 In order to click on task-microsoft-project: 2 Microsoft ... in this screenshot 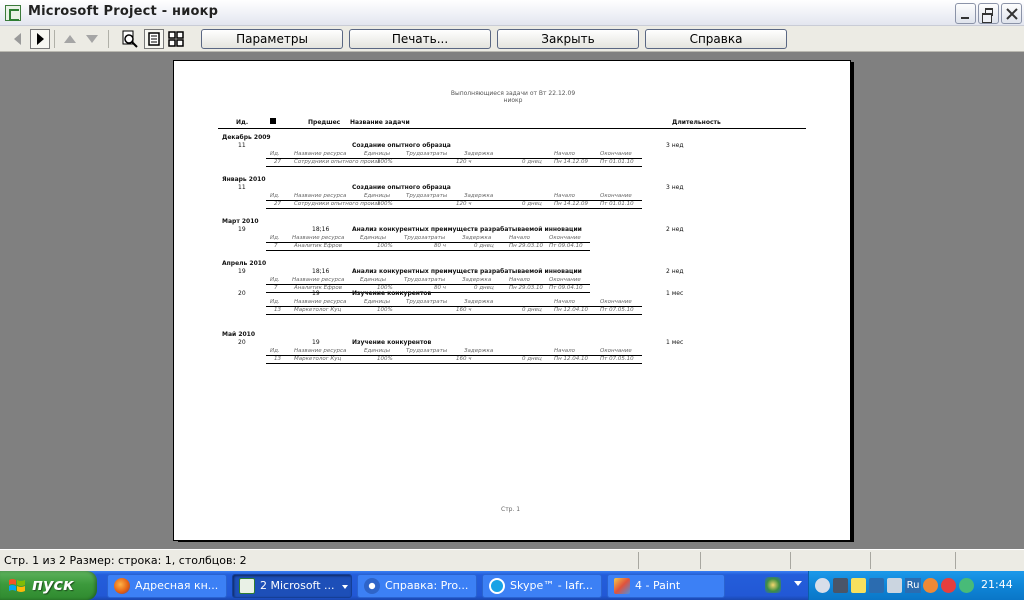, I will do `click(292, 586)`.